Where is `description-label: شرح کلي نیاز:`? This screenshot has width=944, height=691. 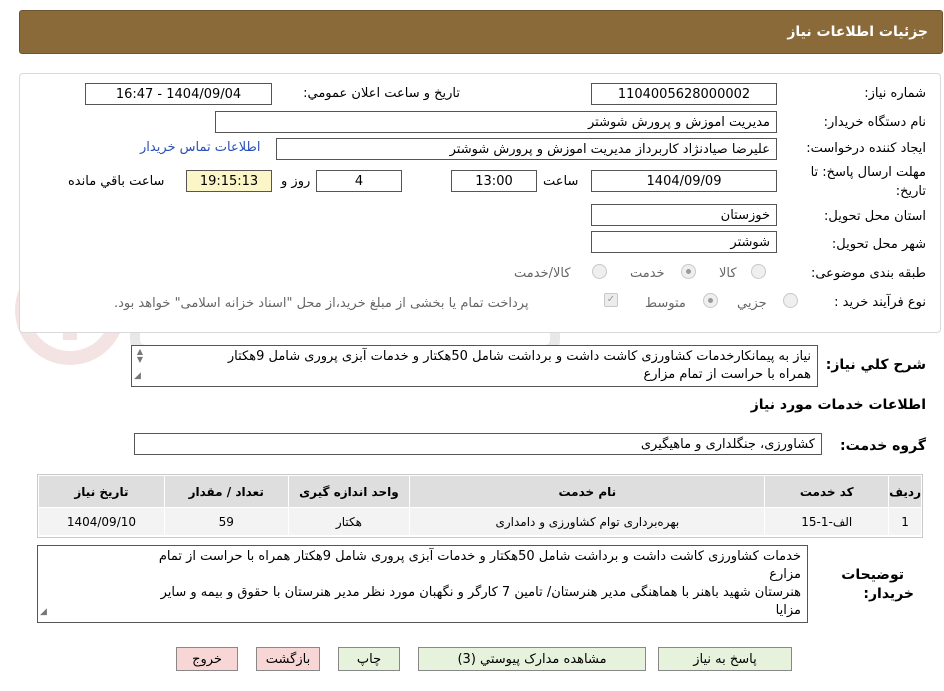 description-label: شرح کلي نیاز: is located at coordinates (875, 365).